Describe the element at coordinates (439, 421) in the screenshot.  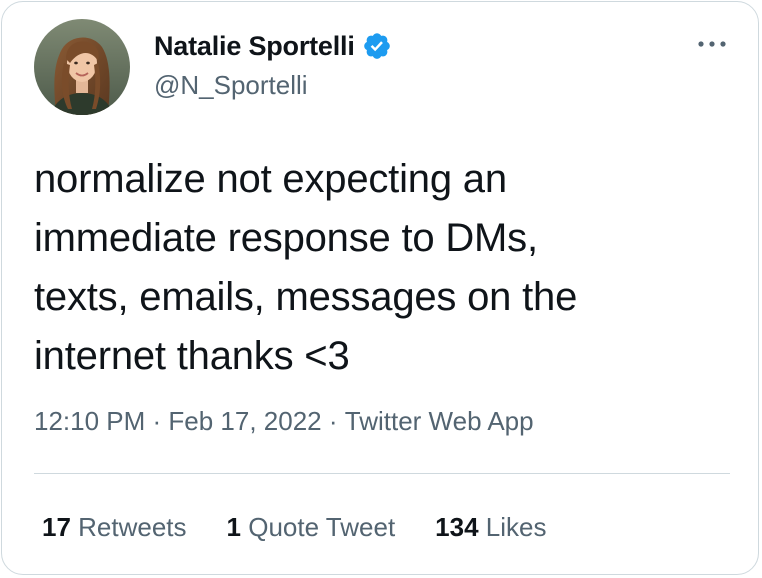
I see `tweet-source: Twitter Web App` at that location.